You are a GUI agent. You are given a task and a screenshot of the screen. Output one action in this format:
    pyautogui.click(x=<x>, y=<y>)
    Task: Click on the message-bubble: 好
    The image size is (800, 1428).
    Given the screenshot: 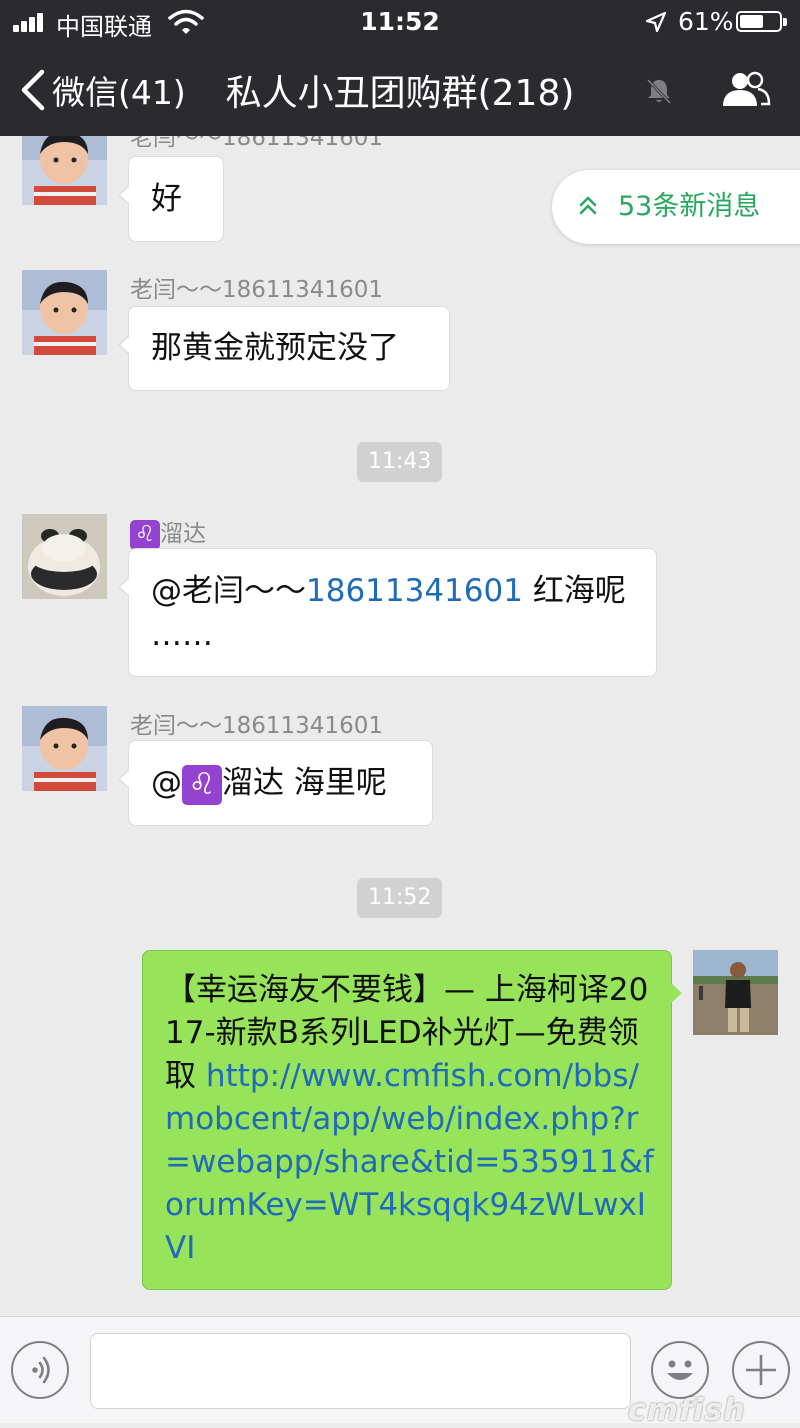 What is the action you would take?
    pyautogui.click(x=171, y=199)
    